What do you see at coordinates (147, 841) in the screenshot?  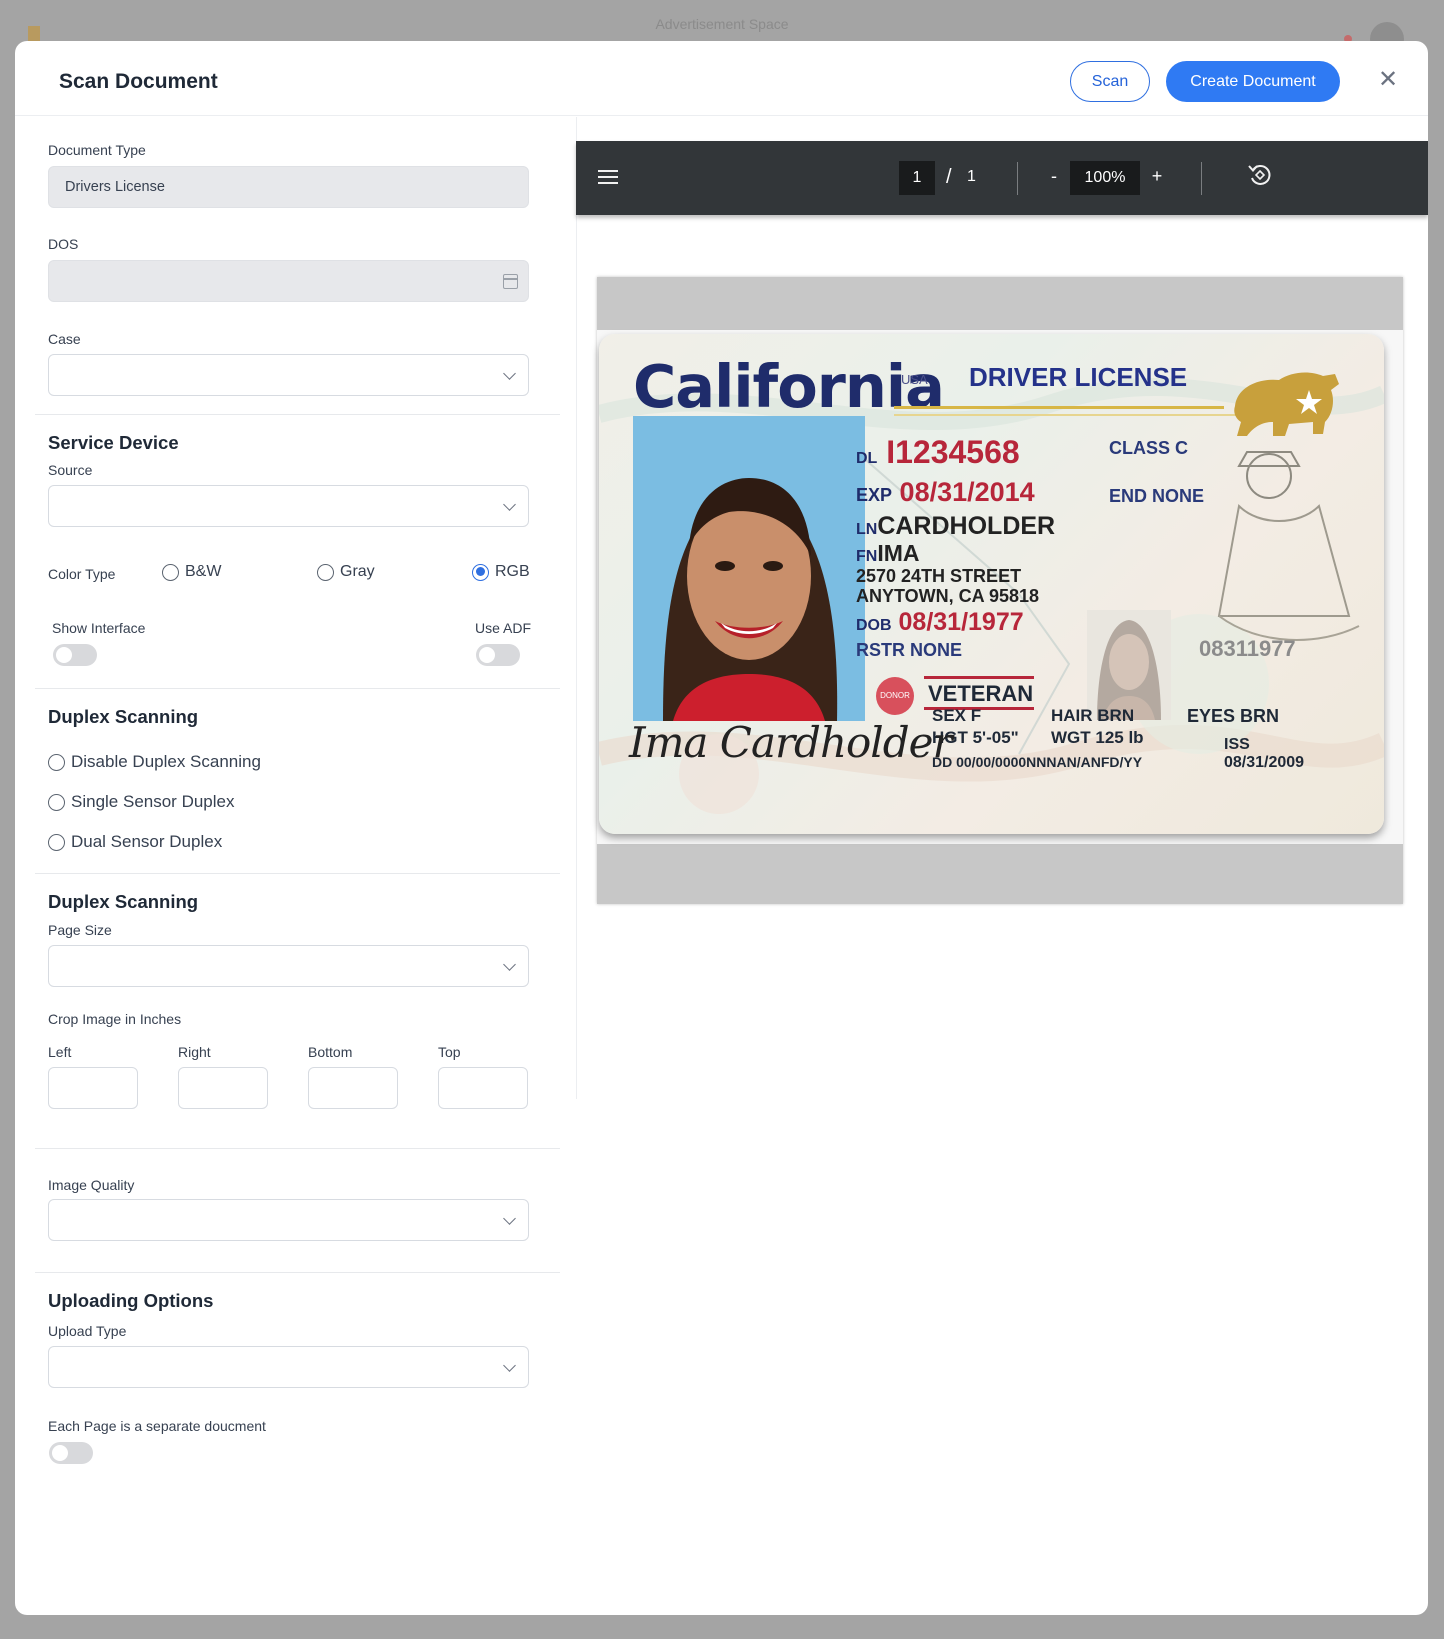 I see `duplex-dual-sensor-label: Dual Sensor Duplex` at bounding box center [147, 841].